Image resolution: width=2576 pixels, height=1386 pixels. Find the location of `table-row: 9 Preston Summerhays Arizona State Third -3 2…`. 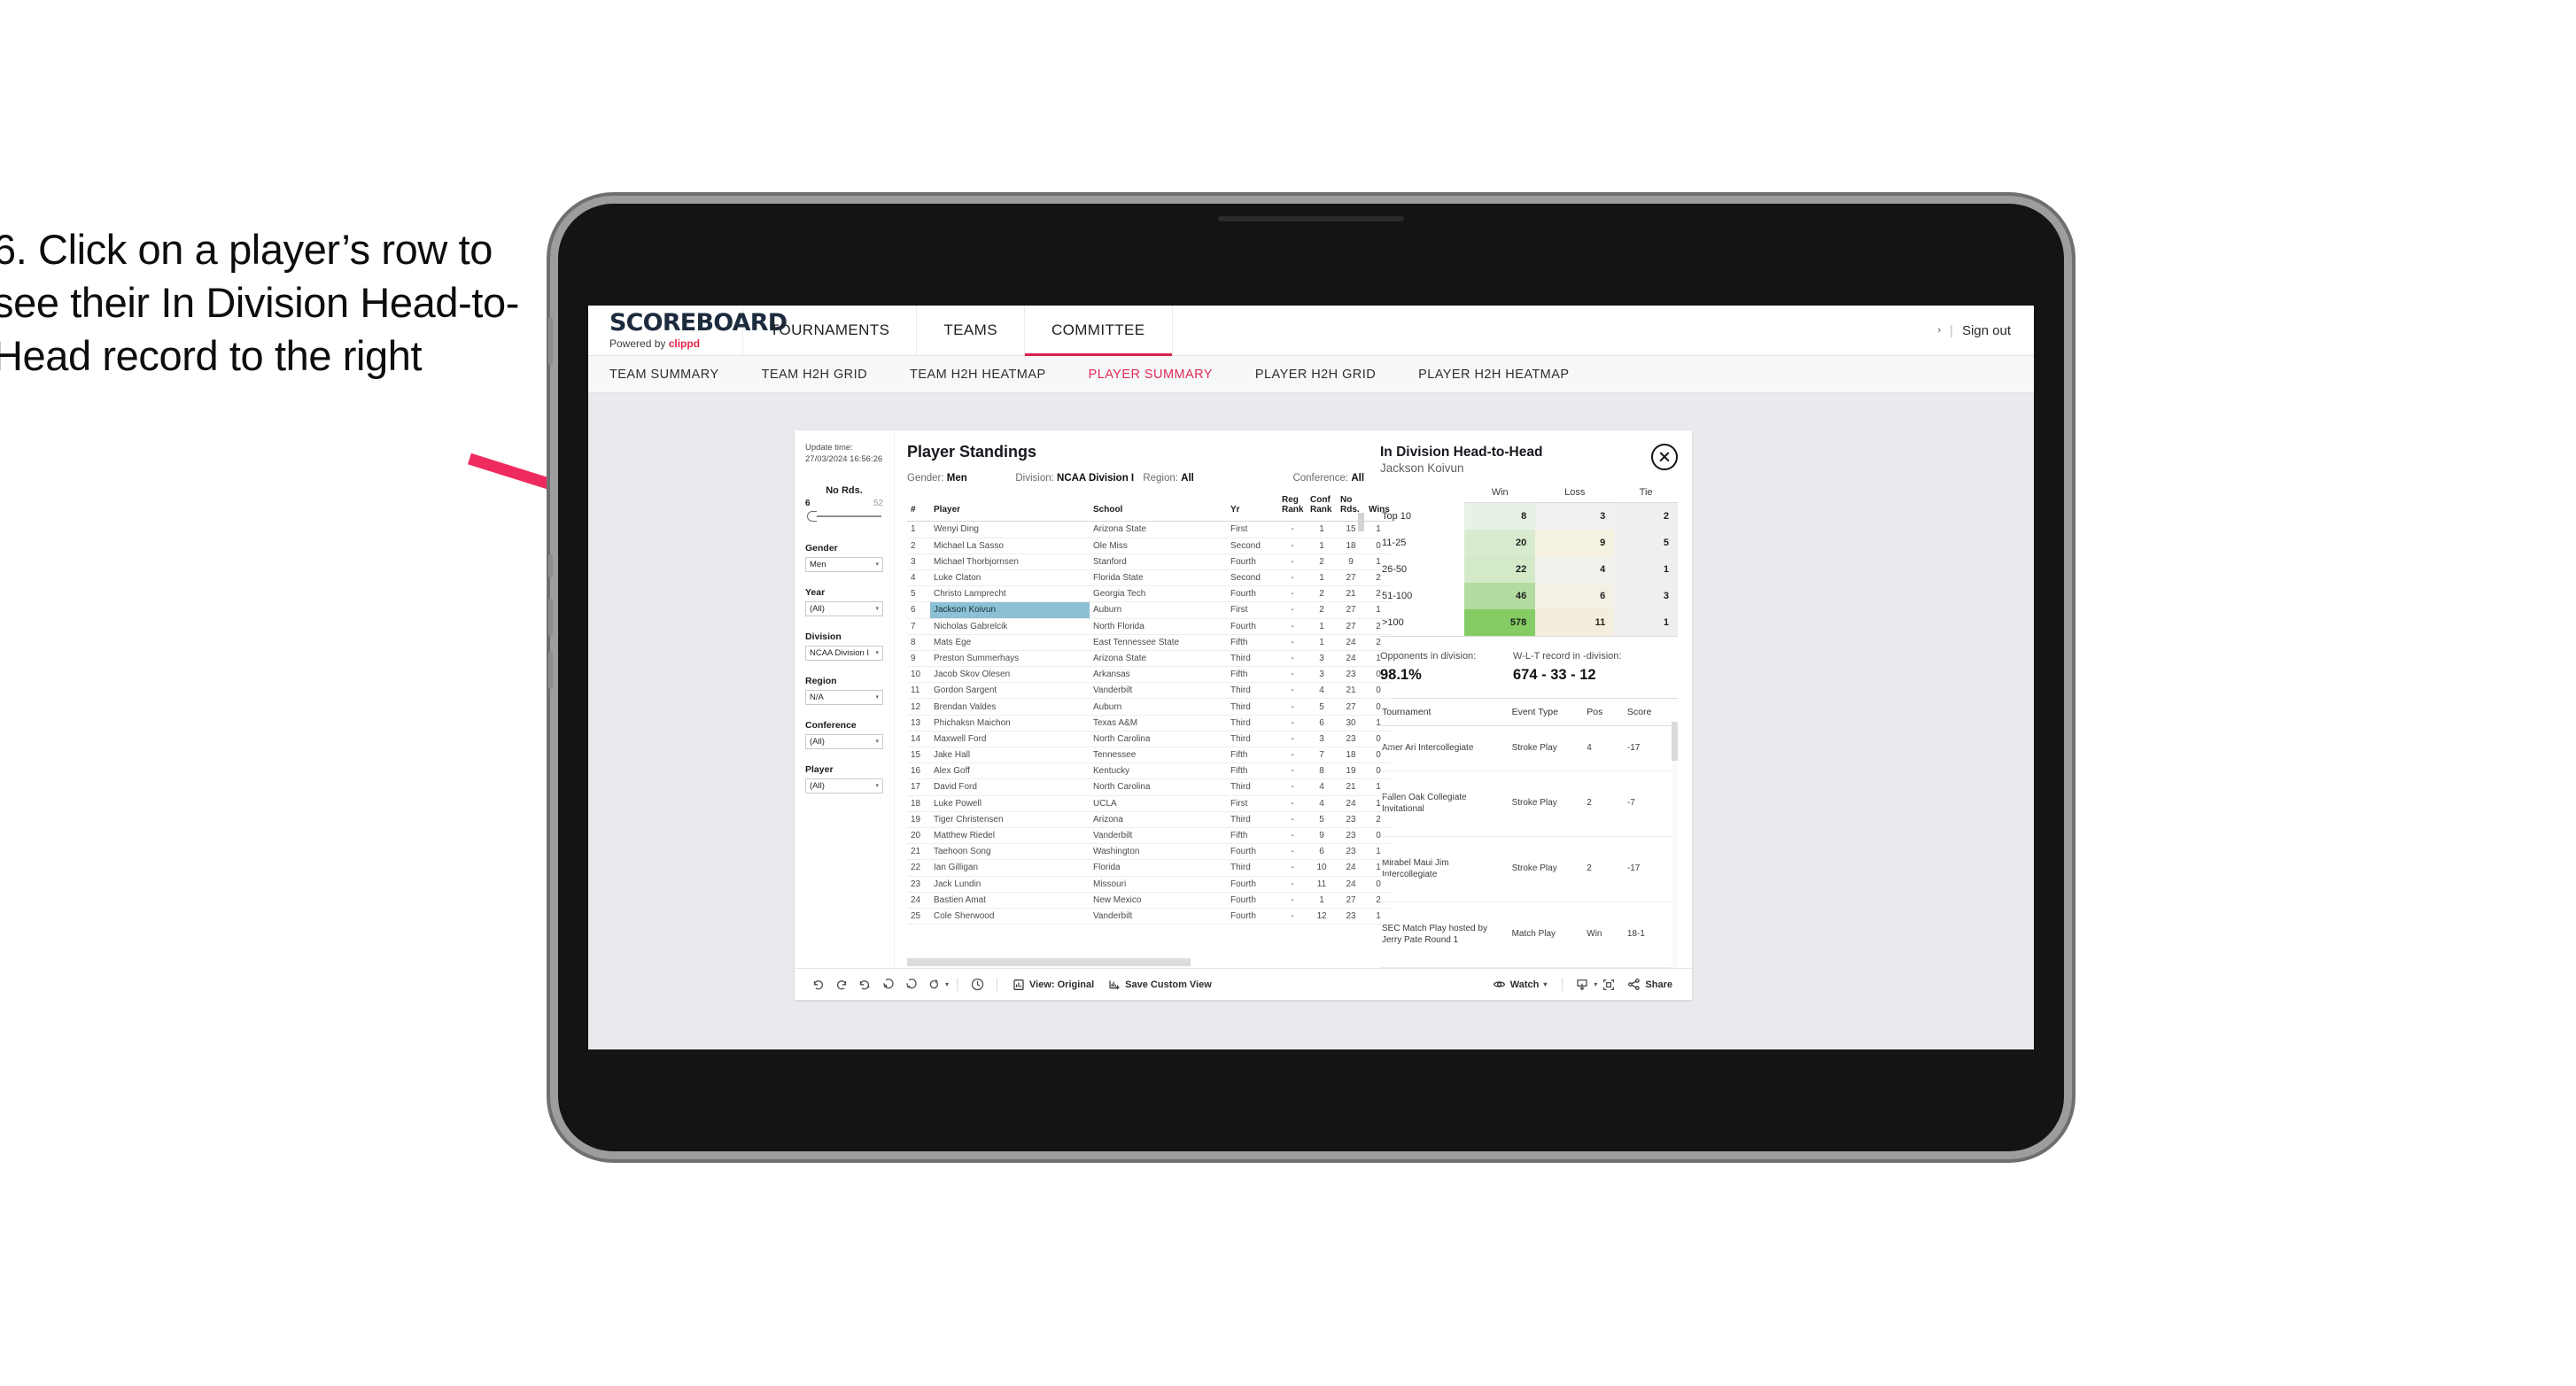

table-row: 9 Preston Summerhays Arizona State Third -3 2… is located at coordinates (1149, 659).